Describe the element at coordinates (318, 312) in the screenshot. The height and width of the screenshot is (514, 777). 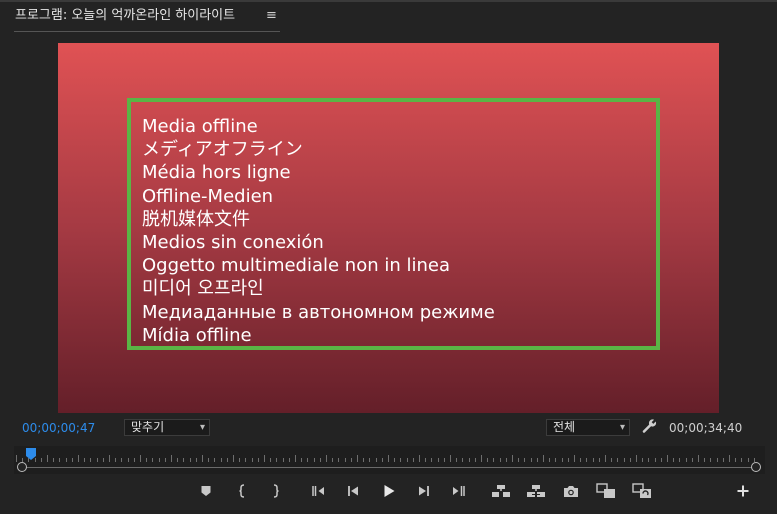
I see `offline-line-ru: Медиаданные в автономном режиме` at that location.